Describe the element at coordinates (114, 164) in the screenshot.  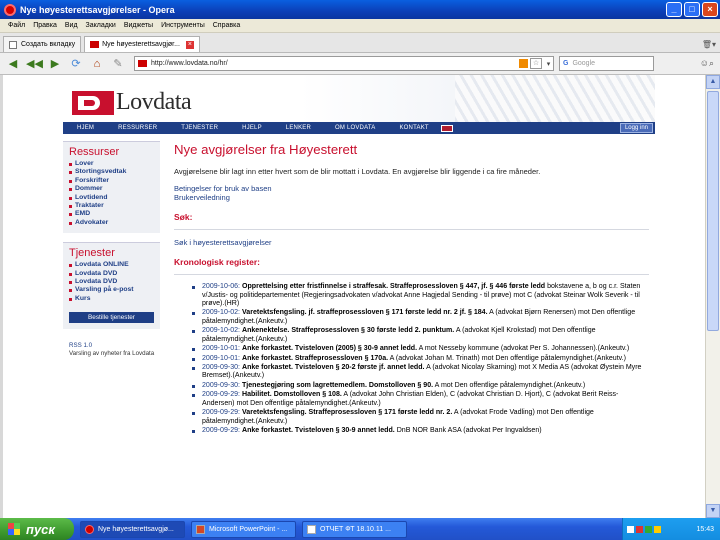
I see `sidebar-link-lover: Lover` at that location.